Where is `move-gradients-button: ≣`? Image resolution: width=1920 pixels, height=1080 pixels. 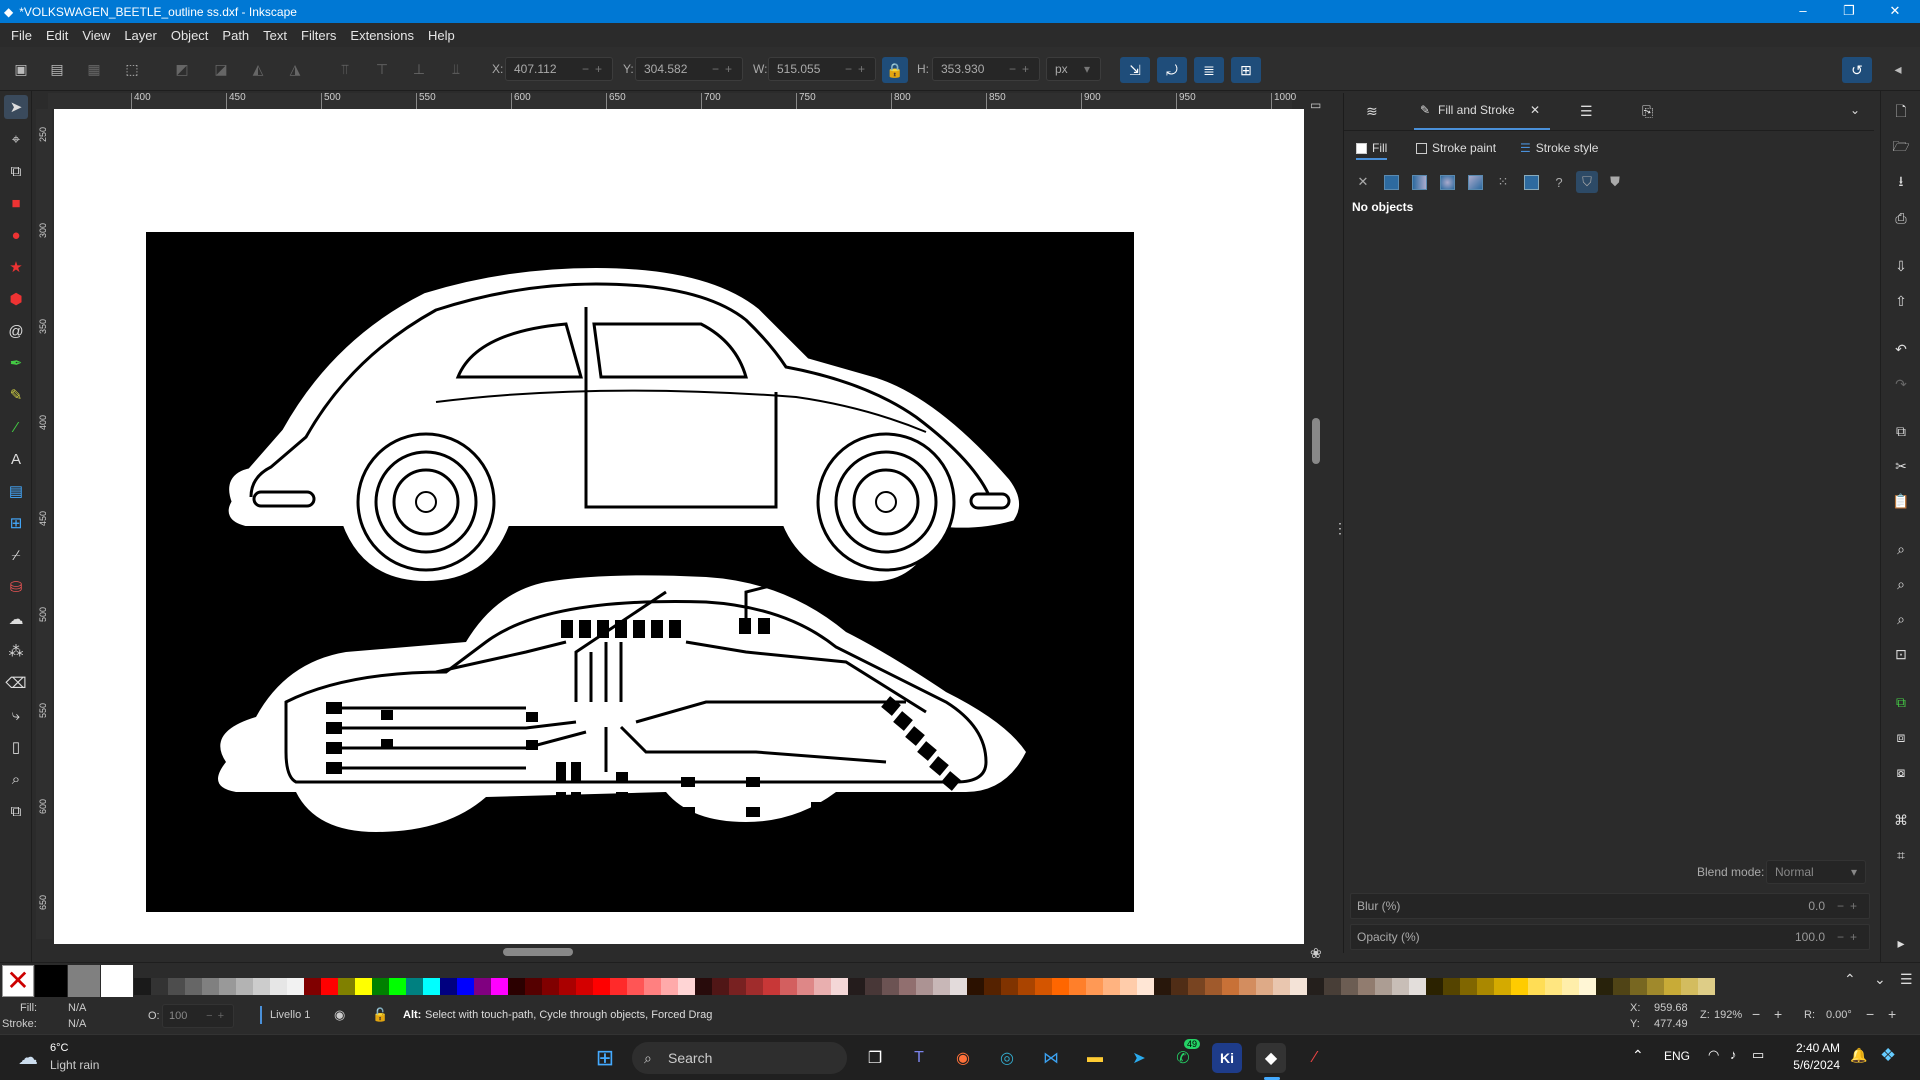 move-gradients-button: ≣ is located at coordinates (1209, 70).